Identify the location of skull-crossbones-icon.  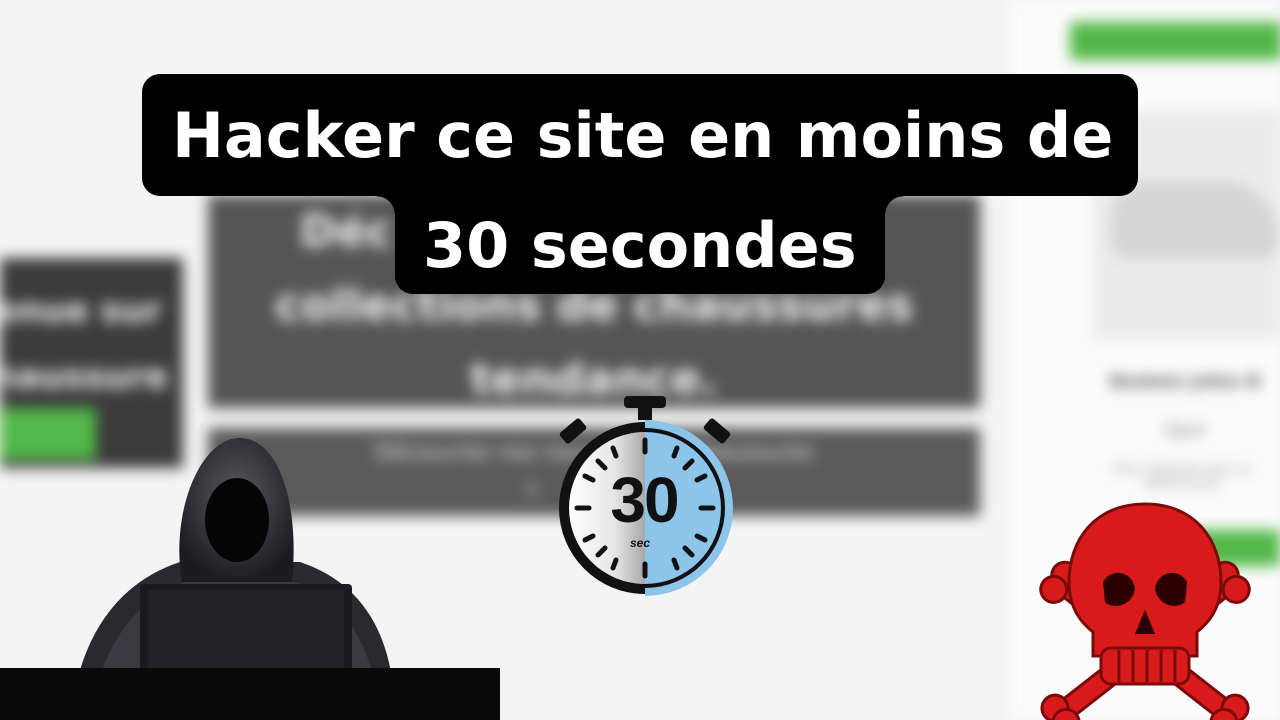
(1145, 611).